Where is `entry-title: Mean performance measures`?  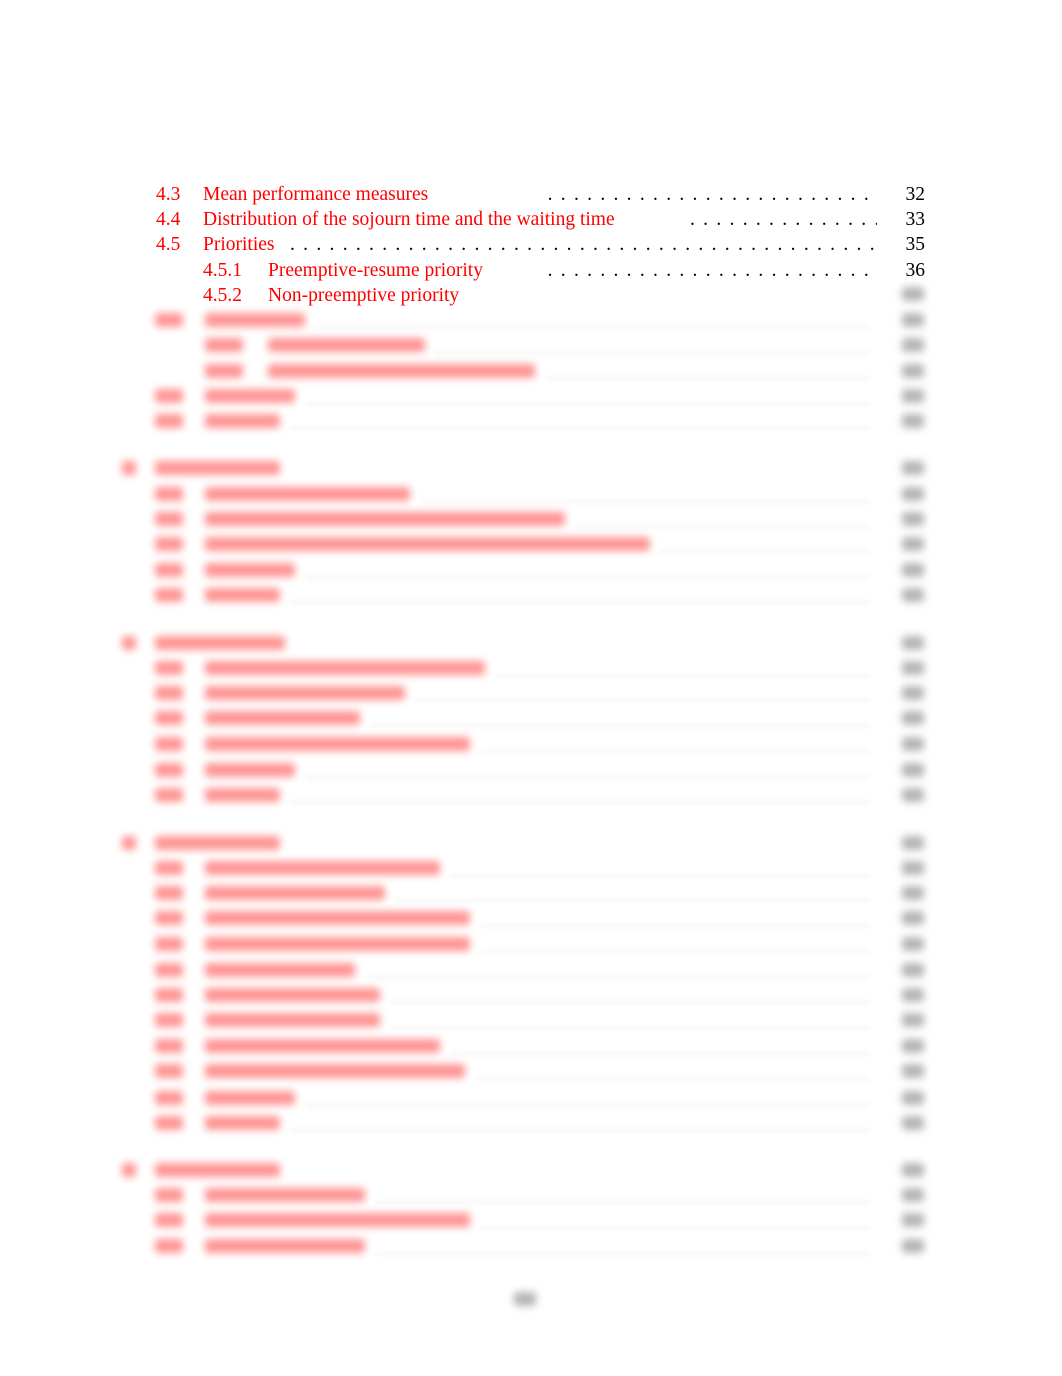
entry-title: Mean performance measures is located at coordinates (319, 195).